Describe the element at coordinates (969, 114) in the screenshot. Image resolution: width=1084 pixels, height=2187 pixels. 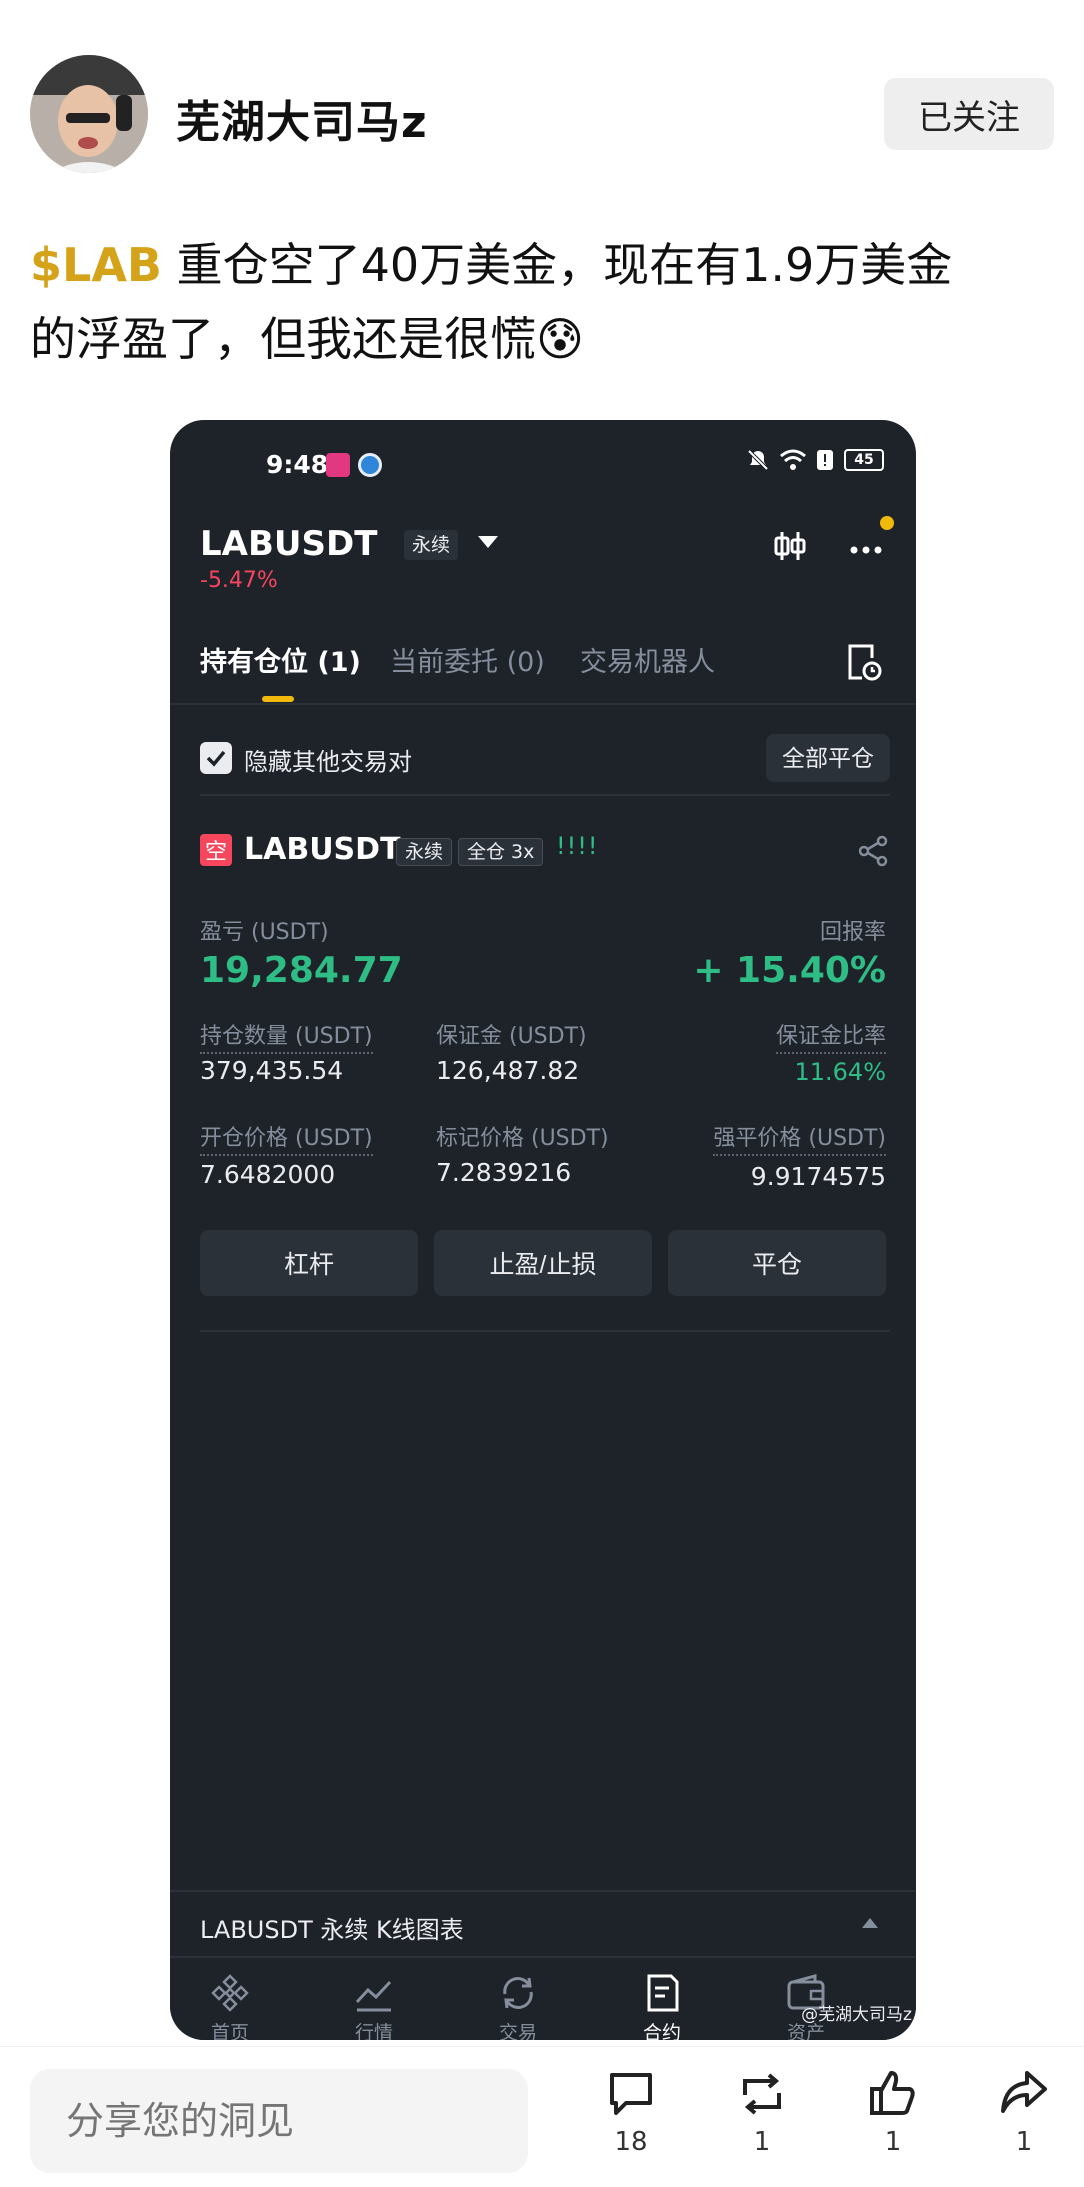
I see `follow-button: 已关注` at that location.